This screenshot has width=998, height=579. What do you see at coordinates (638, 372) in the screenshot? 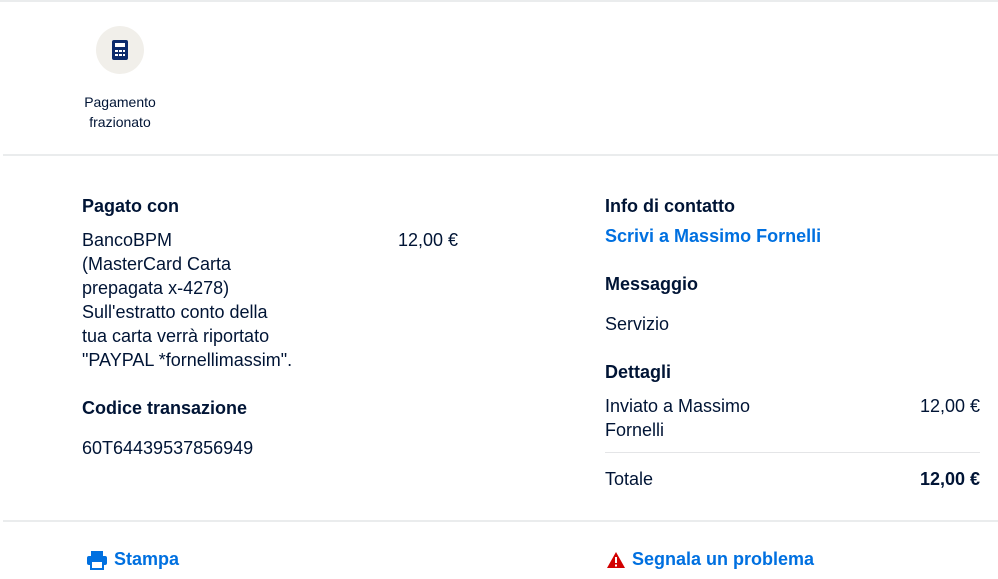
I see `details-heading: Dettagli` at bounding box center [638, 372].